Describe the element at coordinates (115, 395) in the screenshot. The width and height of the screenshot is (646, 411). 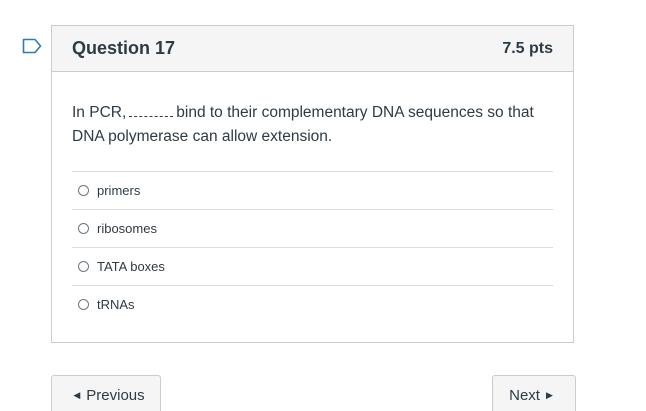
I see `previous-label: Previous` at that location.